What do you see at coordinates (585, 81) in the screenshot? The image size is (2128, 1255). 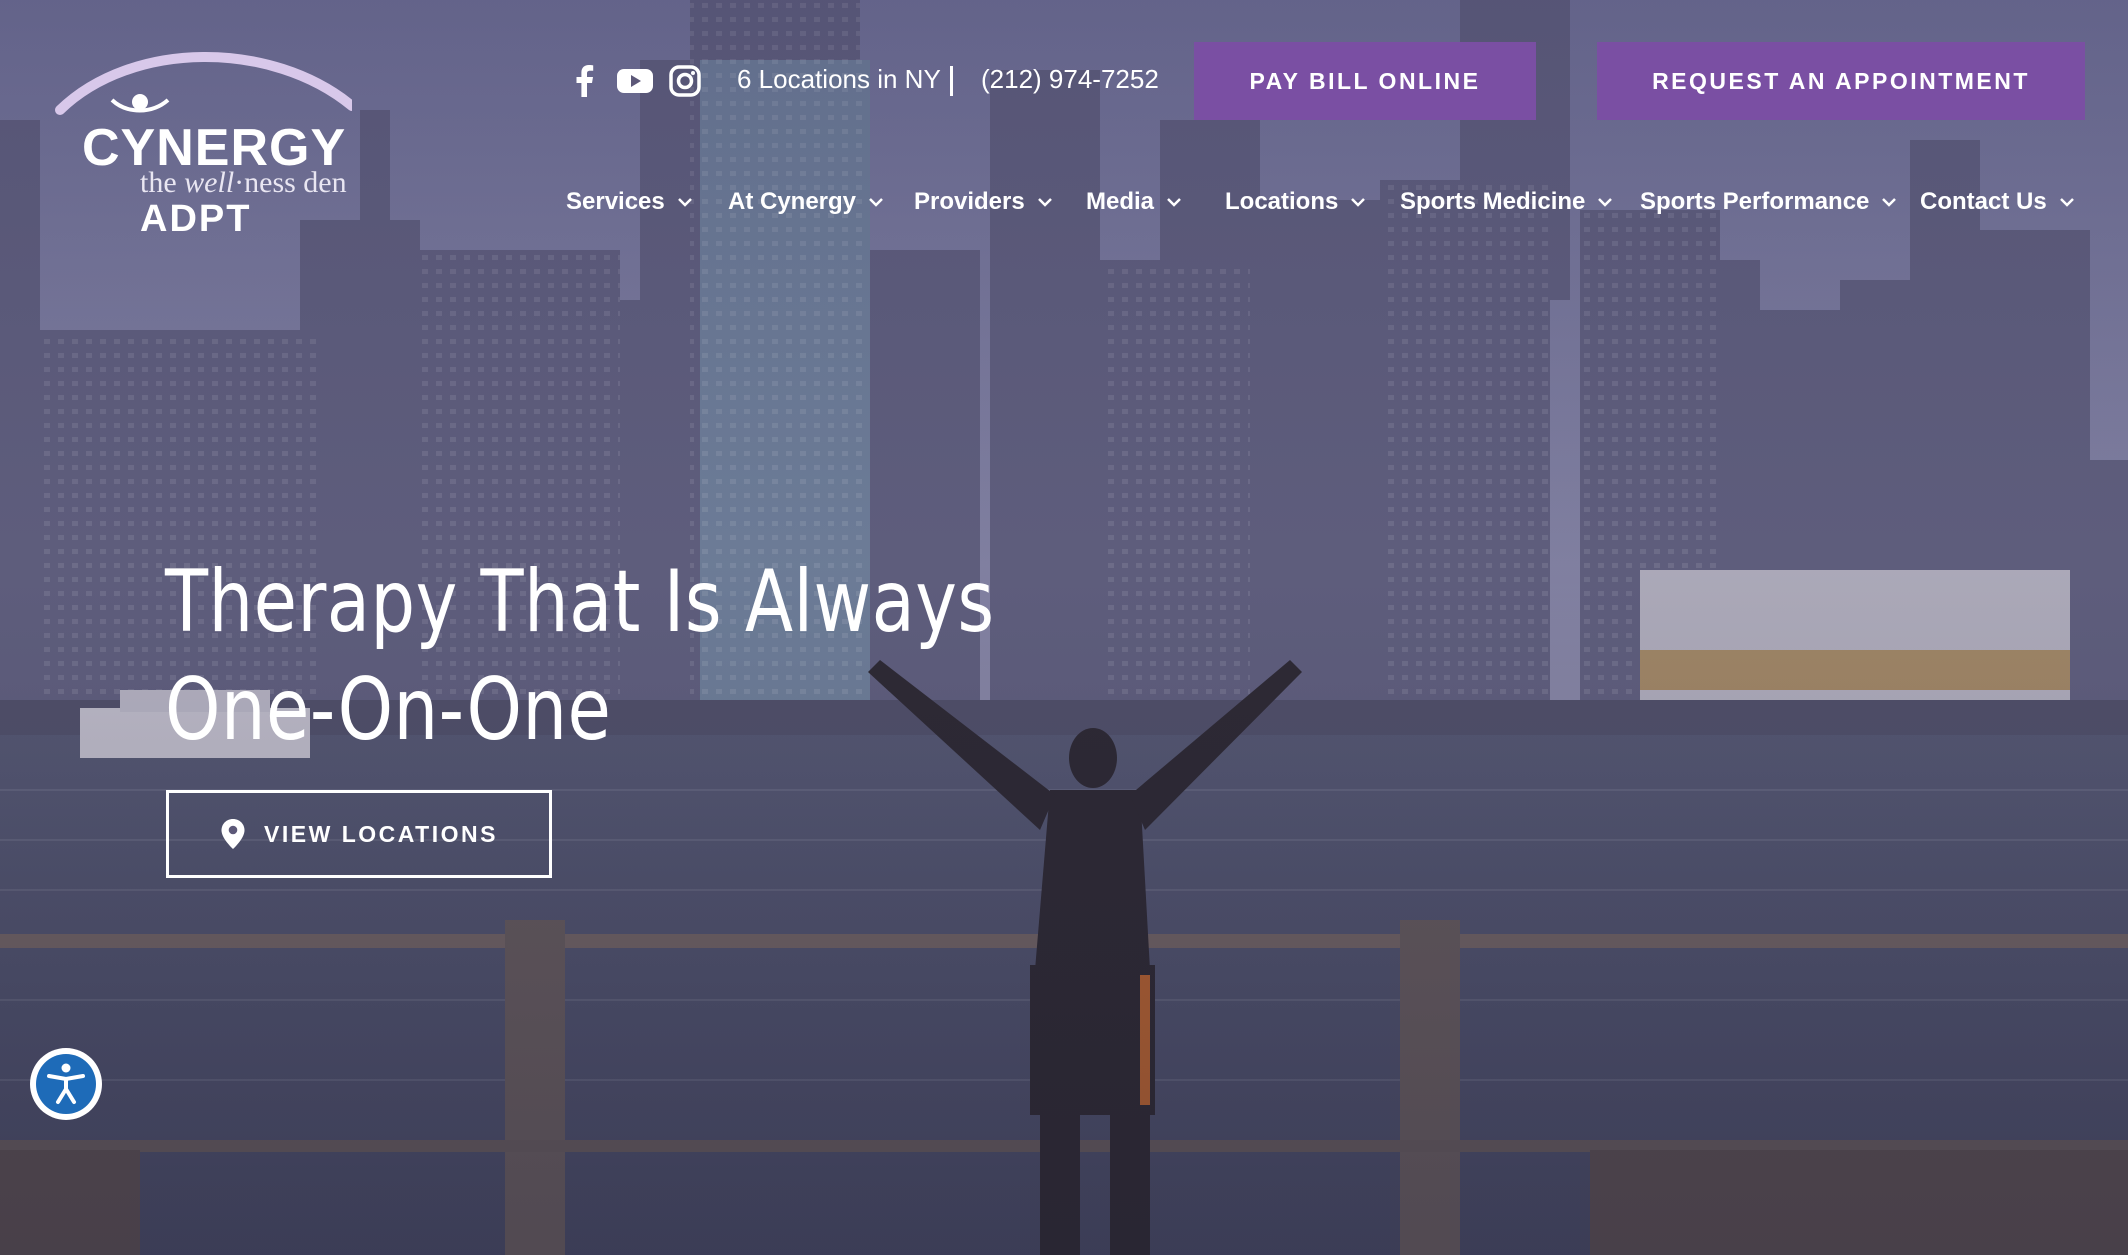 I see `facebook-icon` at bounding box center [585, 81].